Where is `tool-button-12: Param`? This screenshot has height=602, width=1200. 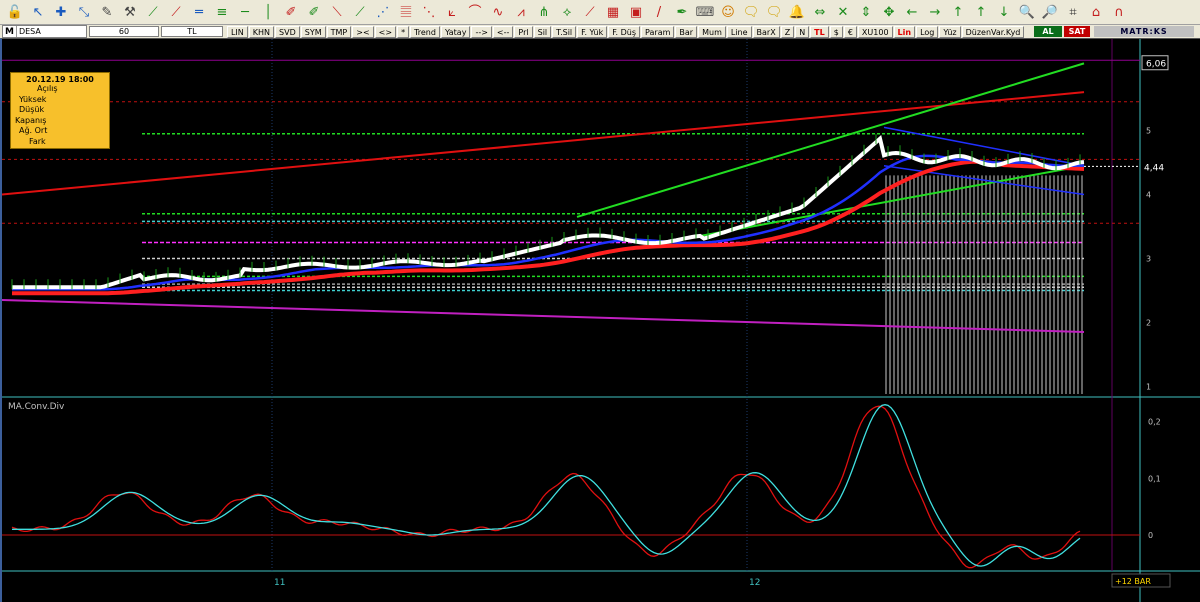
tool-button-12: Param is located at coordinates (658, 31).